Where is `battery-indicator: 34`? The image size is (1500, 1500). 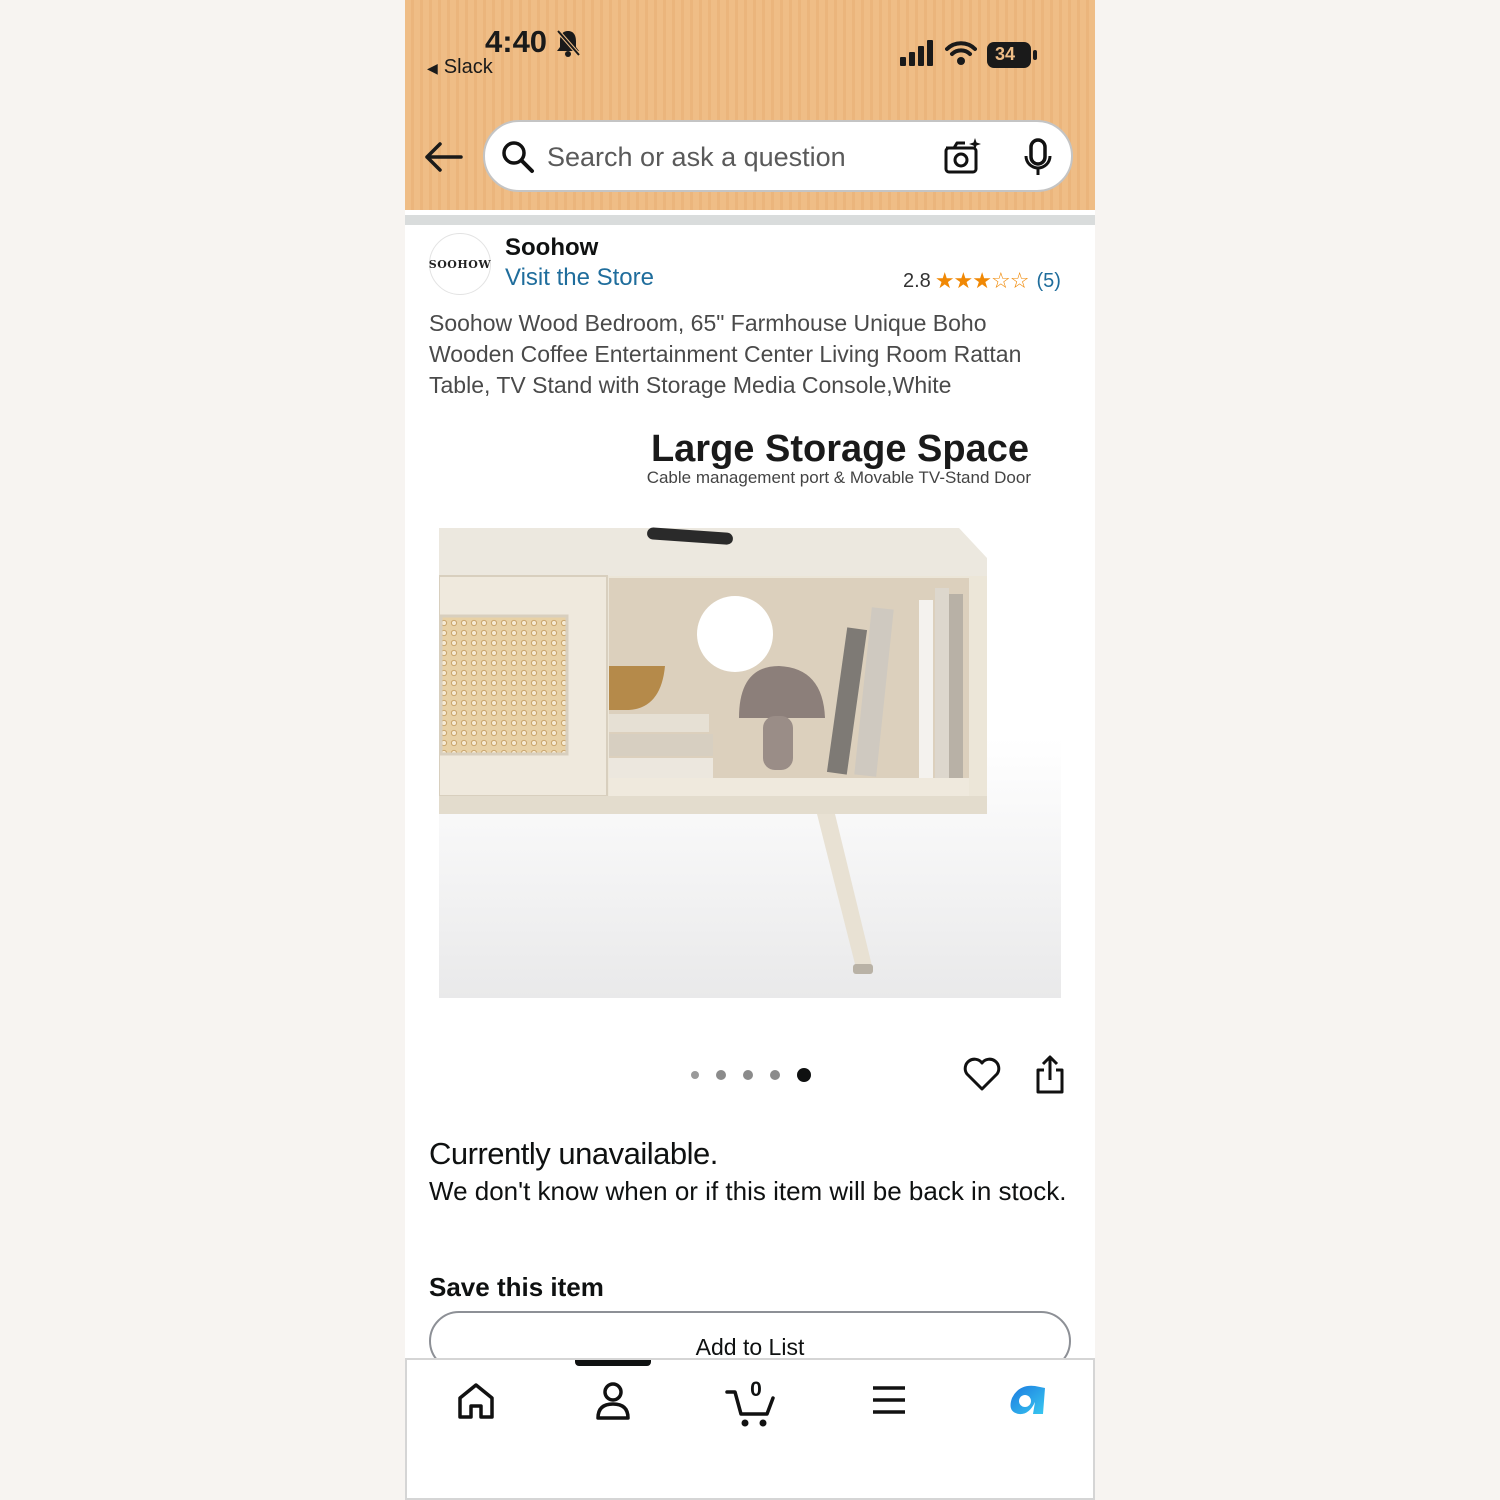 battery-indicator: 34 is located at coordinates (1009, 55).